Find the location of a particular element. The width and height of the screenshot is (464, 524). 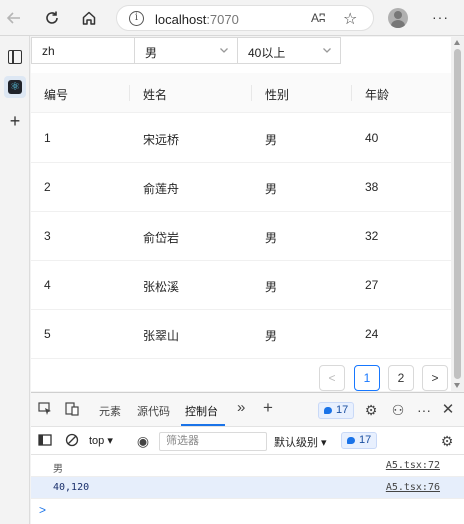

pagination-next-button: > is located at coordinates (435, 378).